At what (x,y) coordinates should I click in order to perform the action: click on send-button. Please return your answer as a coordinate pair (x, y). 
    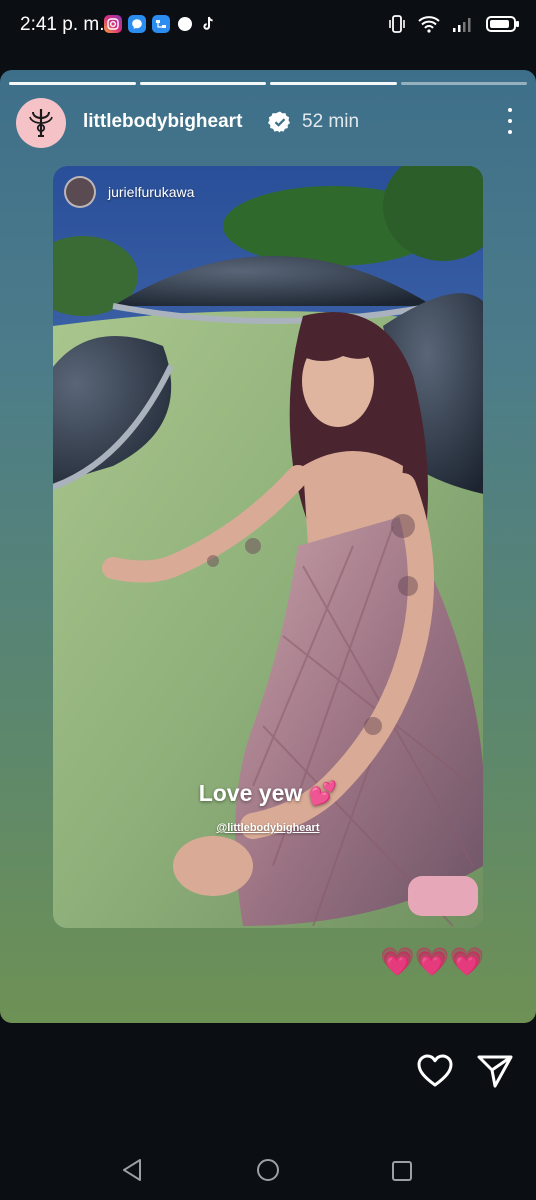
    Looking at the image, I should click on (495, 1071).